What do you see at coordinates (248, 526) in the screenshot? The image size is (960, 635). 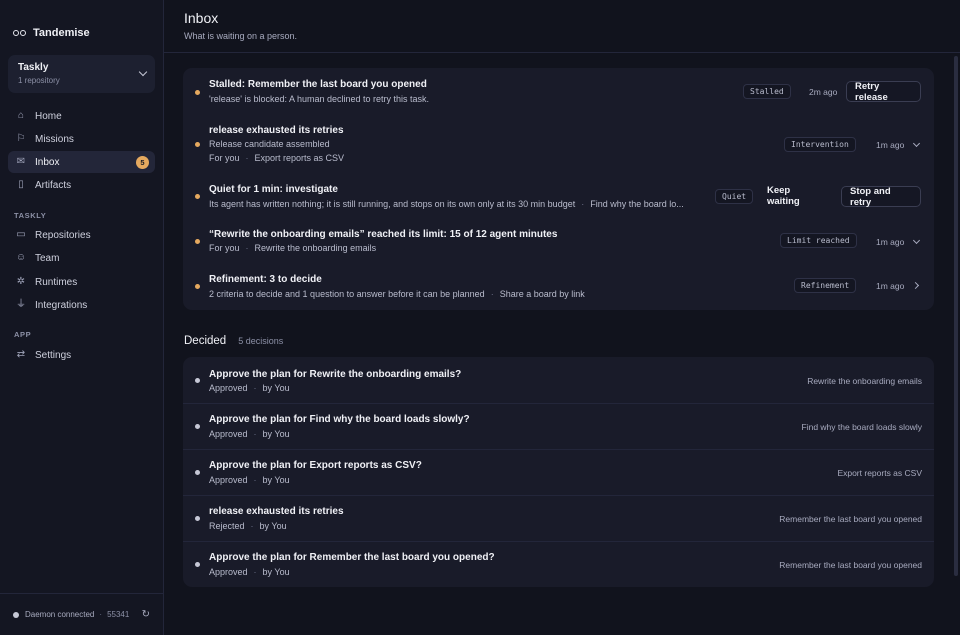 I see `item-meta: Rejected · by You` at bounding box center [248, 526].